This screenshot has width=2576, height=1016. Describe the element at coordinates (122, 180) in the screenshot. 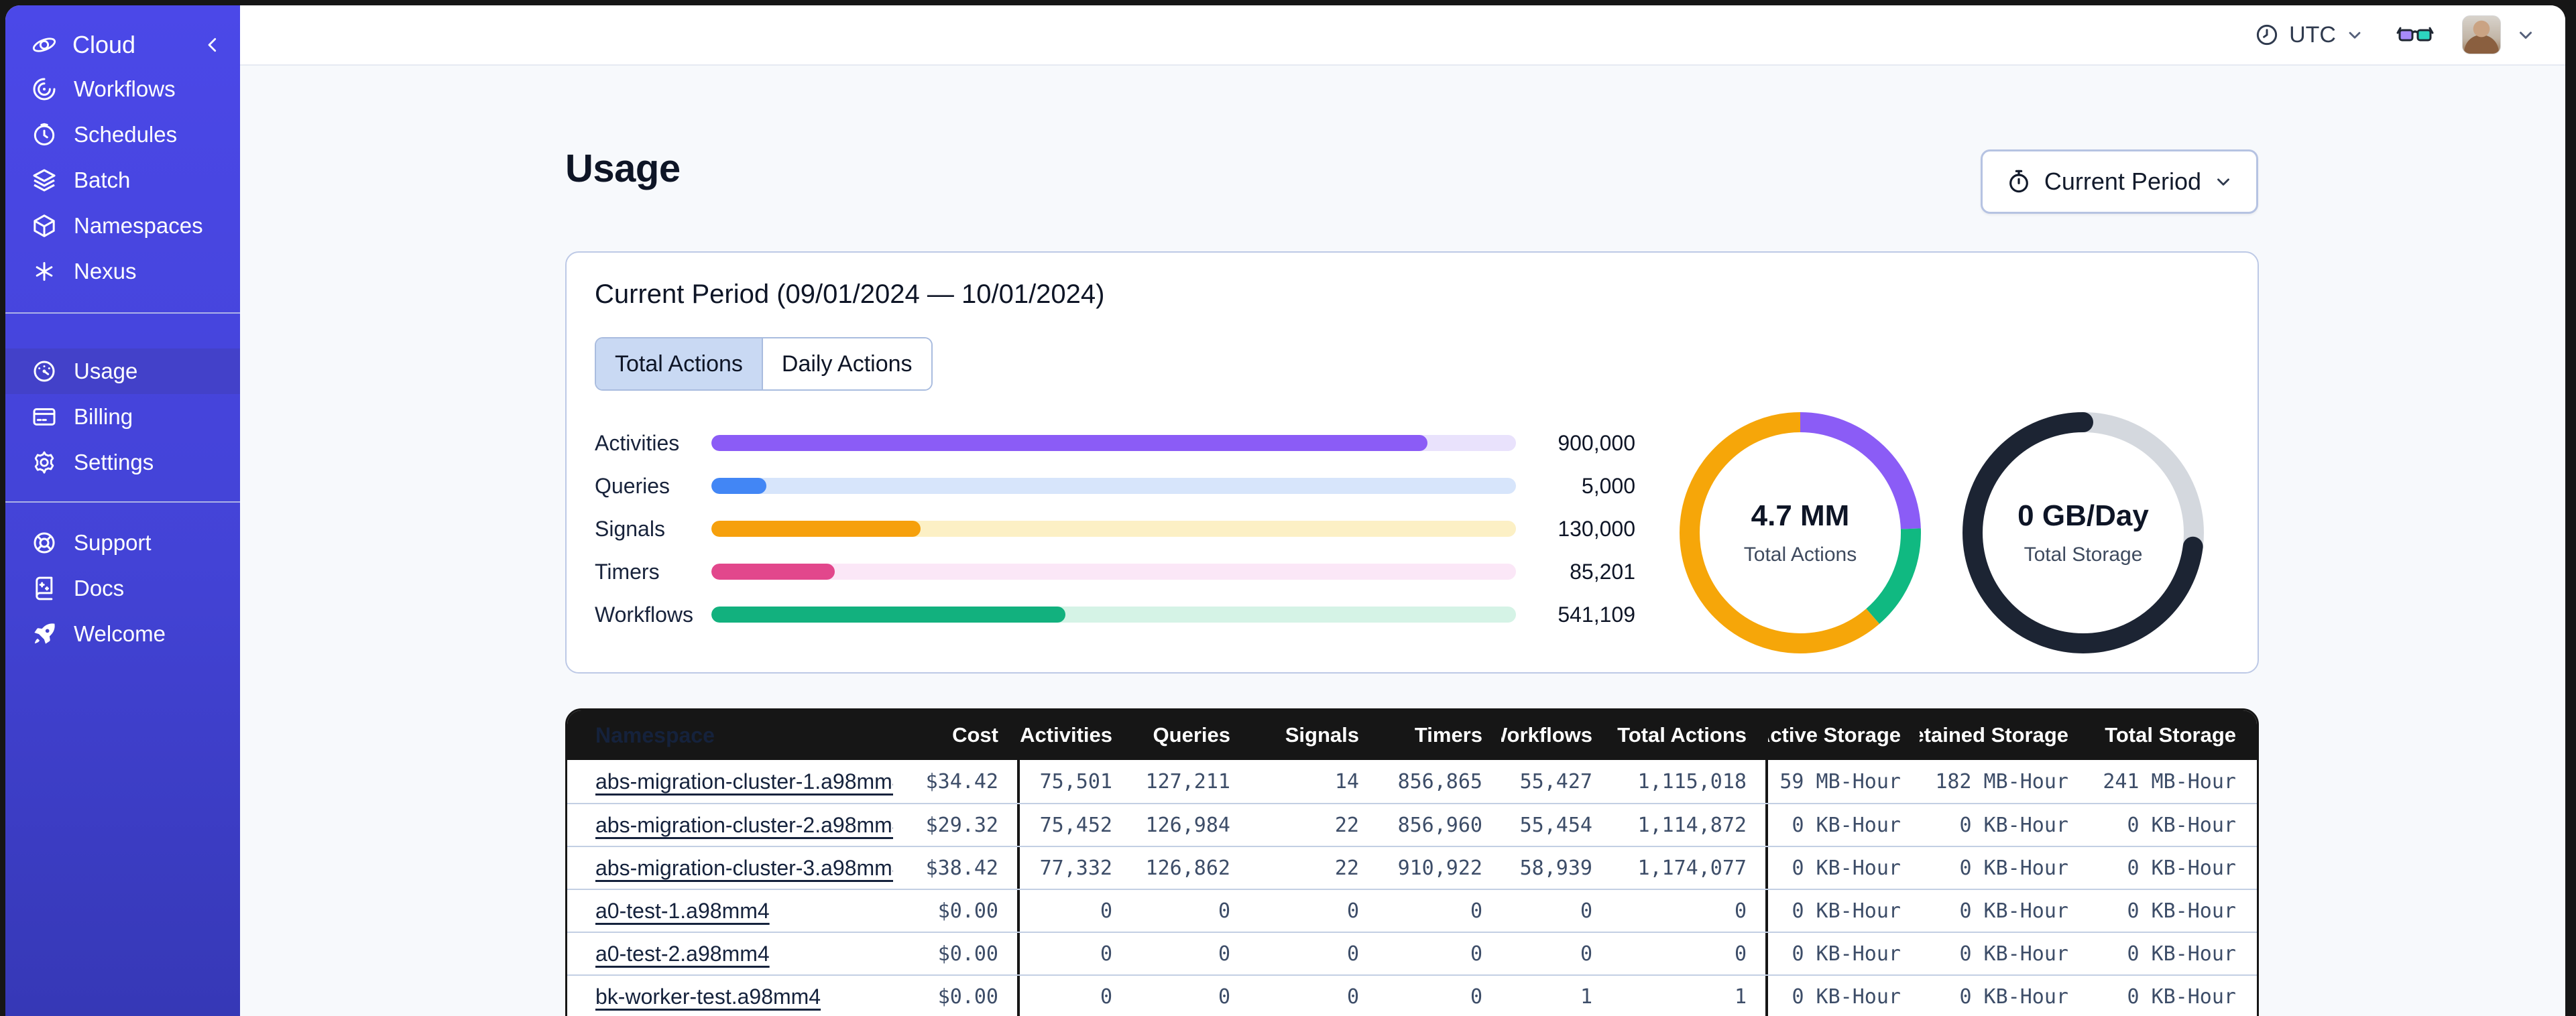

I see `sidebar-item-batch: Batch` at that location.